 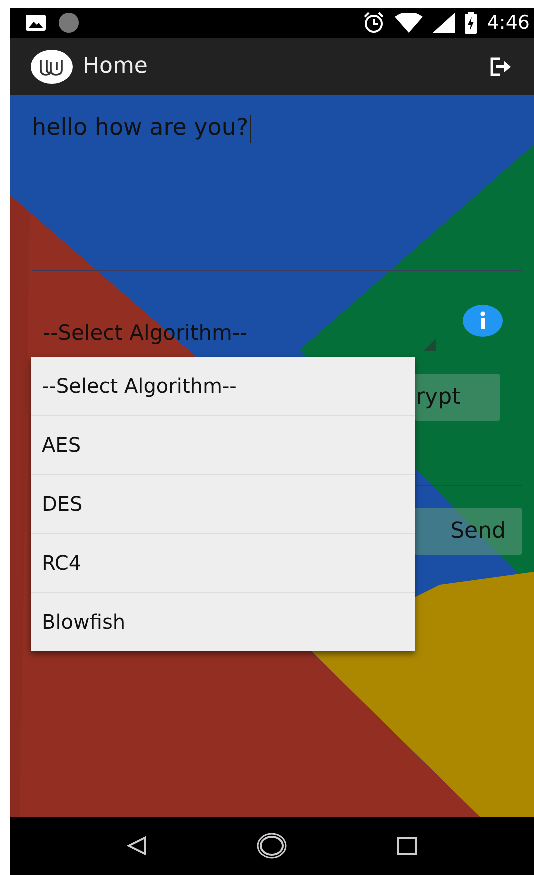 I want to click on recents-icon, so click(x=407, y=846).